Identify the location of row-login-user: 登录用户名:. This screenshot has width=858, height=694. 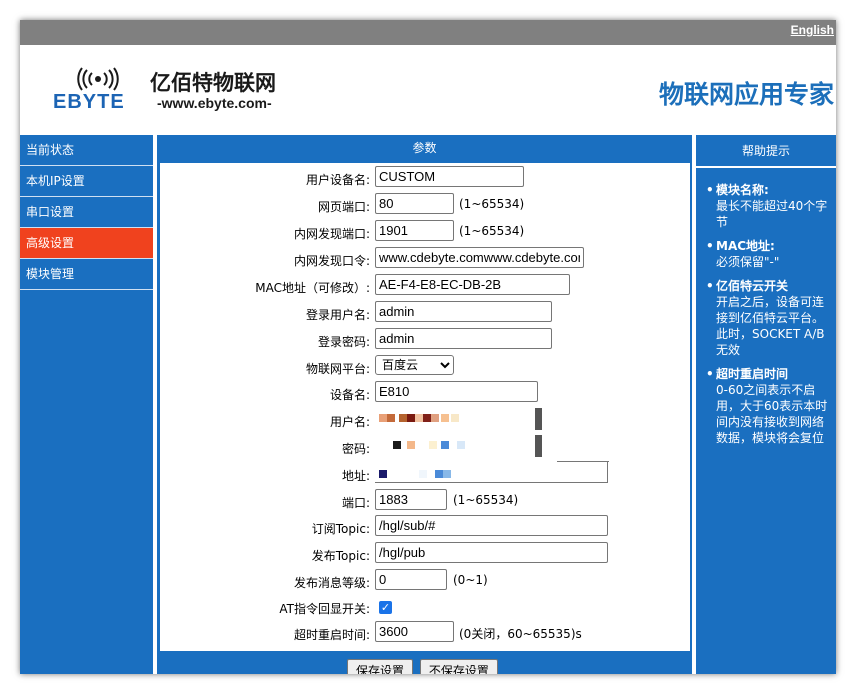
(425, 314).